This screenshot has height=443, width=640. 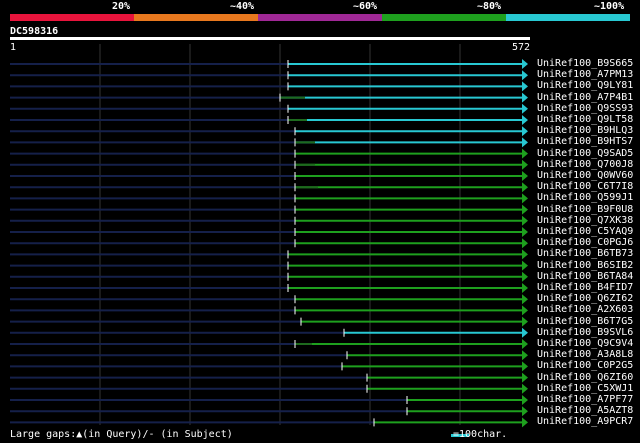 I want to click on hit-label: UniRef100_A3A8L8, so click(x=585, y=355).